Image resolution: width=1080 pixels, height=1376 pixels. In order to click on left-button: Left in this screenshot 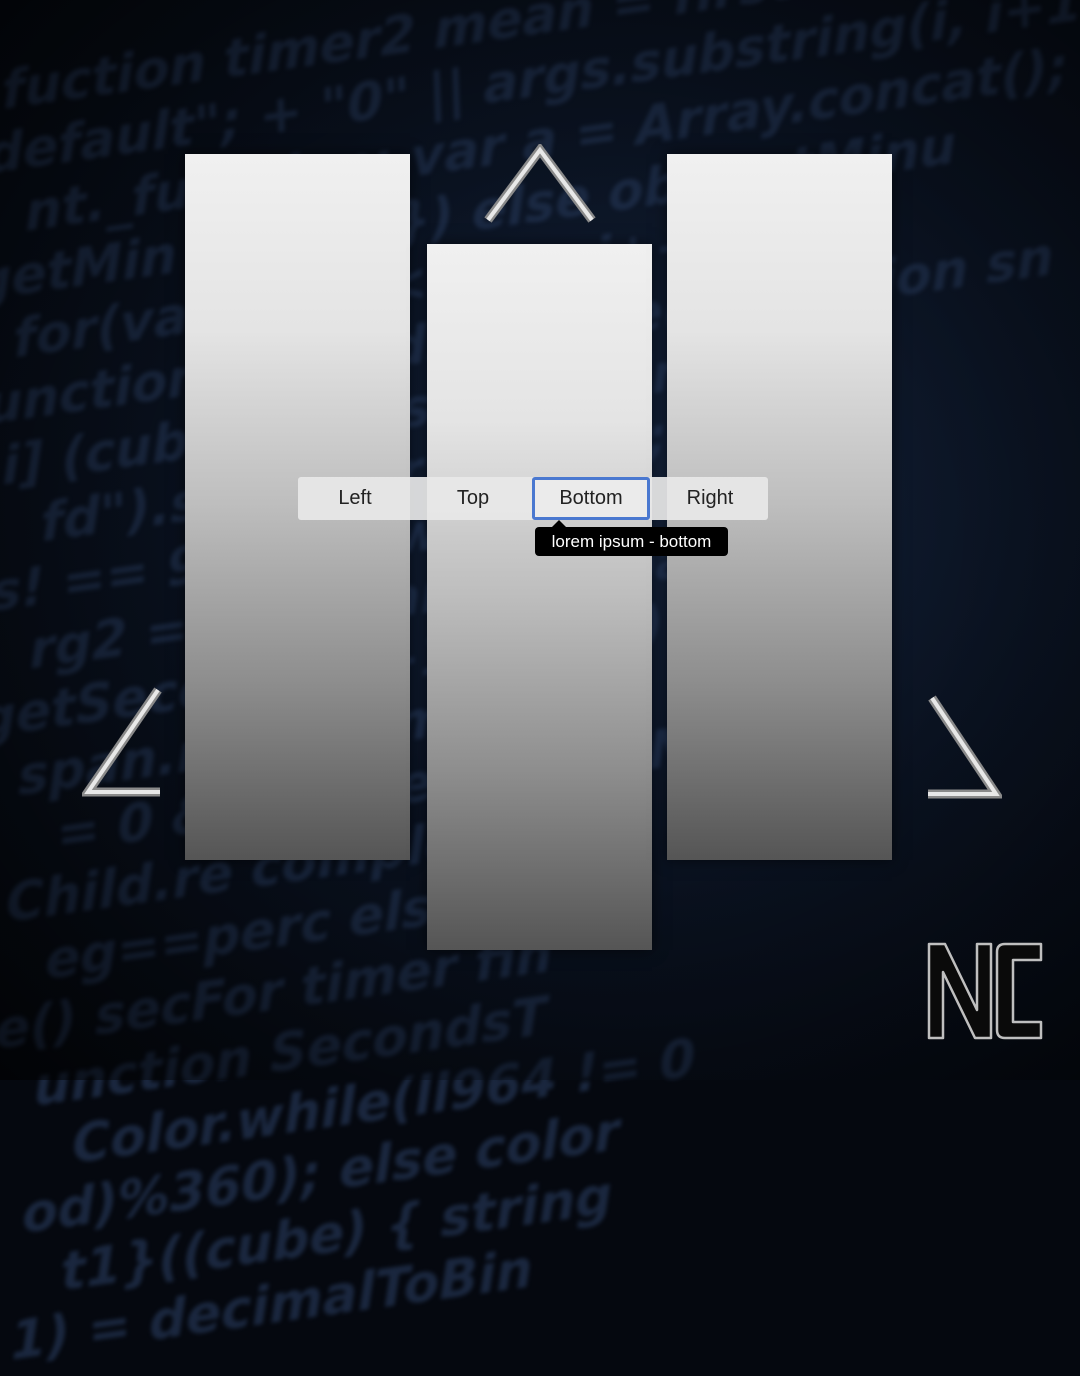, I will do `click(355, 498)`.